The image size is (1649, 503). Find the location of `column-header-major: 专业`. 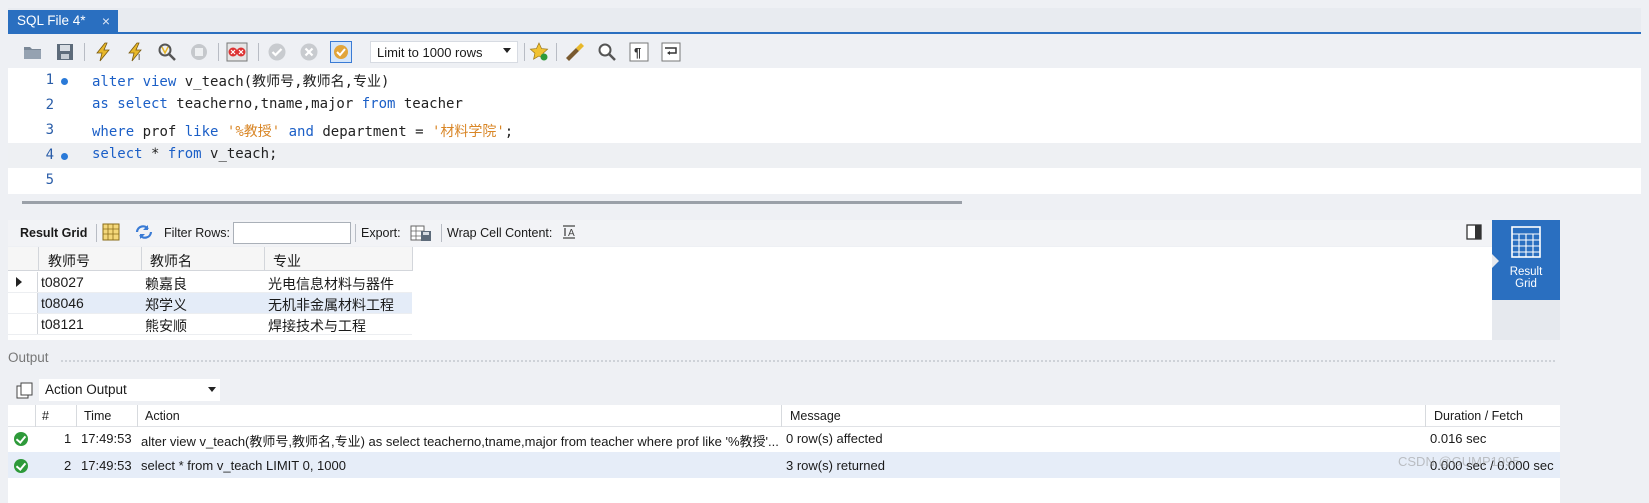

column-header-major: 专业 is located at coordinates (287, 261).